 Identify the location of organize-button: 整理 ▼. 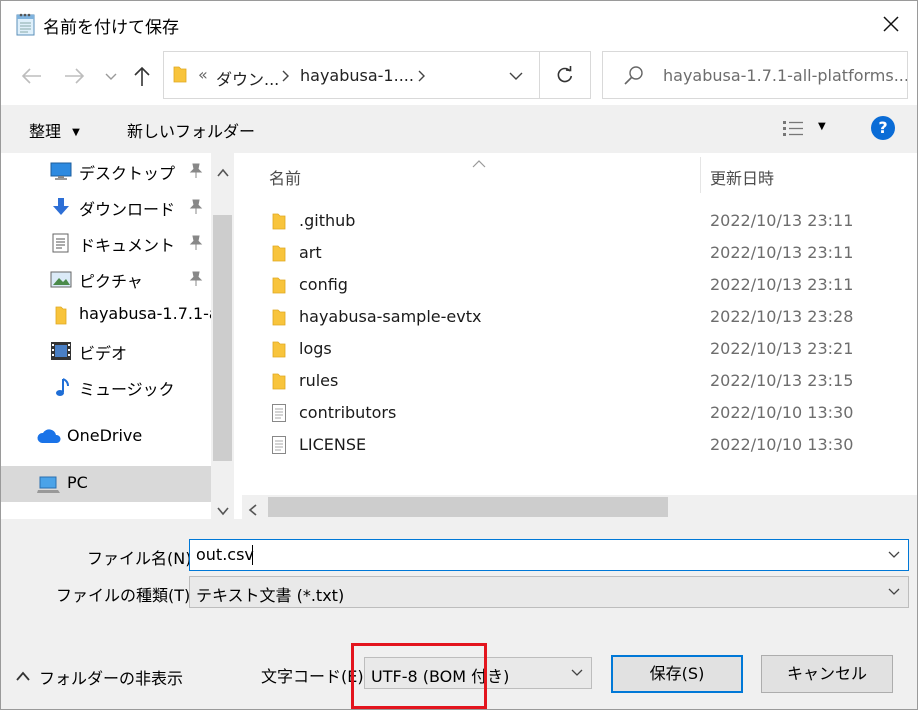
(54, 130).